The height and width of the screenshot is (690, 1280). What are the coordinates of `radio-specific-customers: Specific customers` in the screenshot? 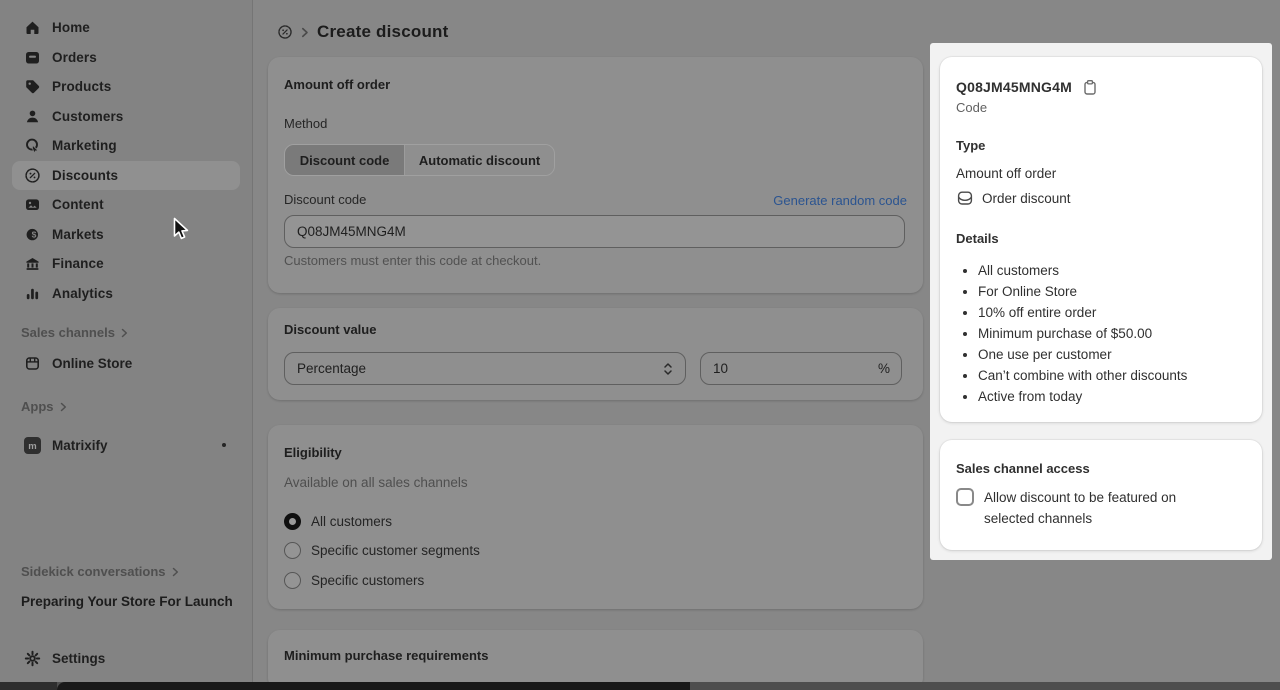 It's located at (595, 580).